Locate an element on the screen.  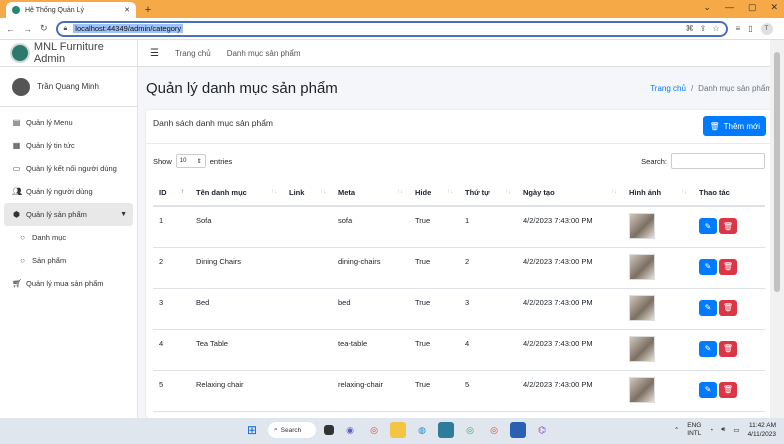
address-bar: 🔒︎ localhost:44349/admin/category ⌘ ⇪ ☆ is located at coordinates (391, 28).